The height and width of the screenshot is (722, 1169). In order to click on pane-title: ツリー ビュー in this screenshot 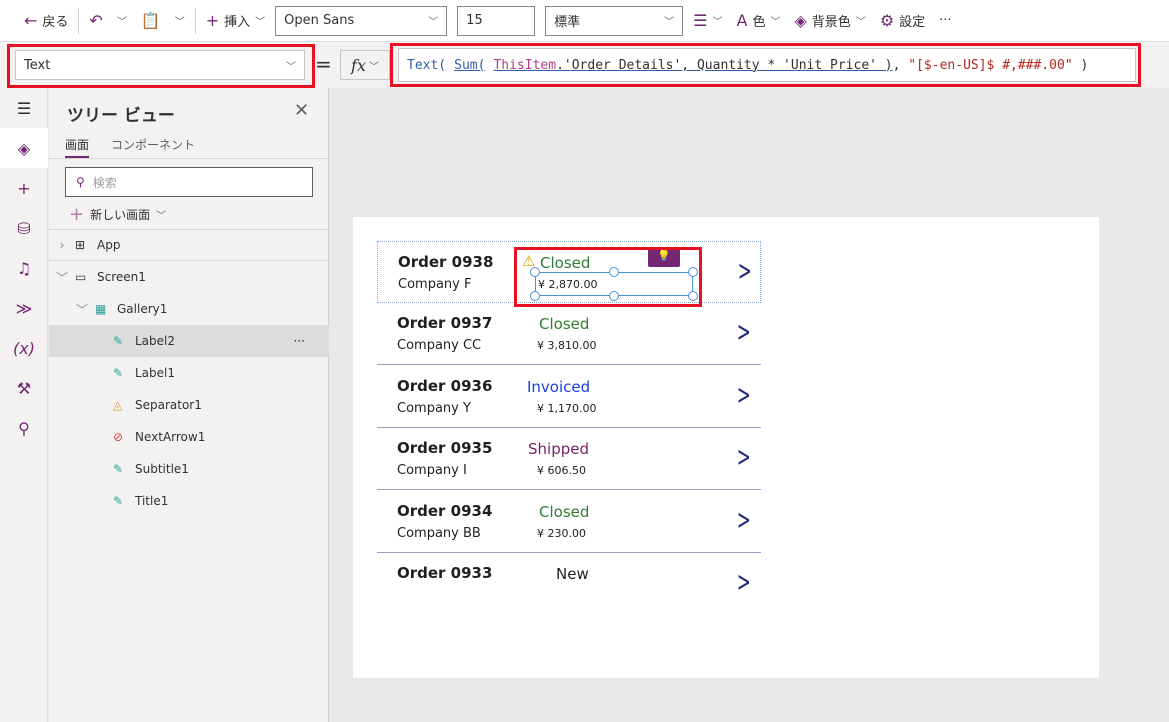, I will do `click(121, 116)`.